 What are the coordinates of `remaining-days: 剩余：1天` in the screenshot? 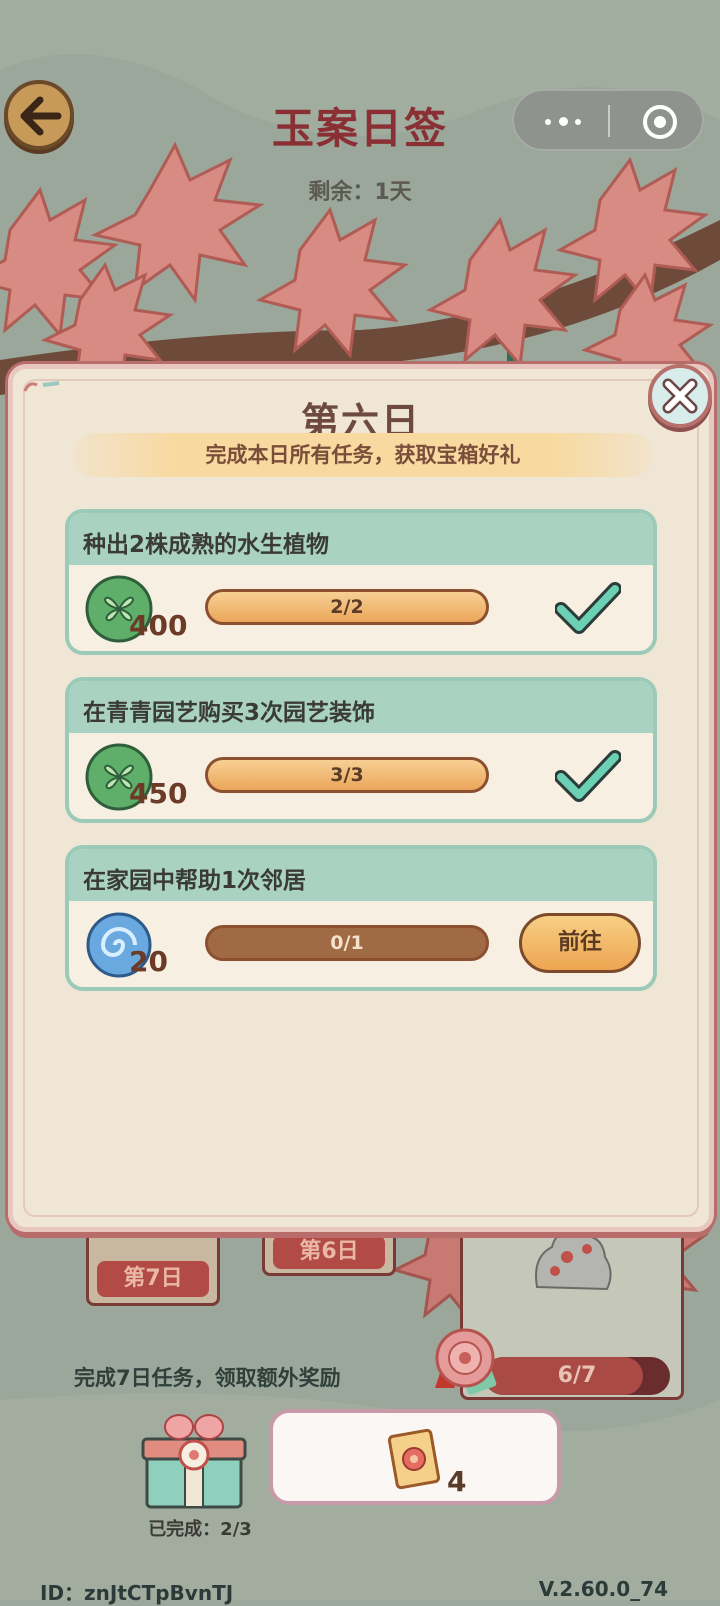 It's located at (360, 192).